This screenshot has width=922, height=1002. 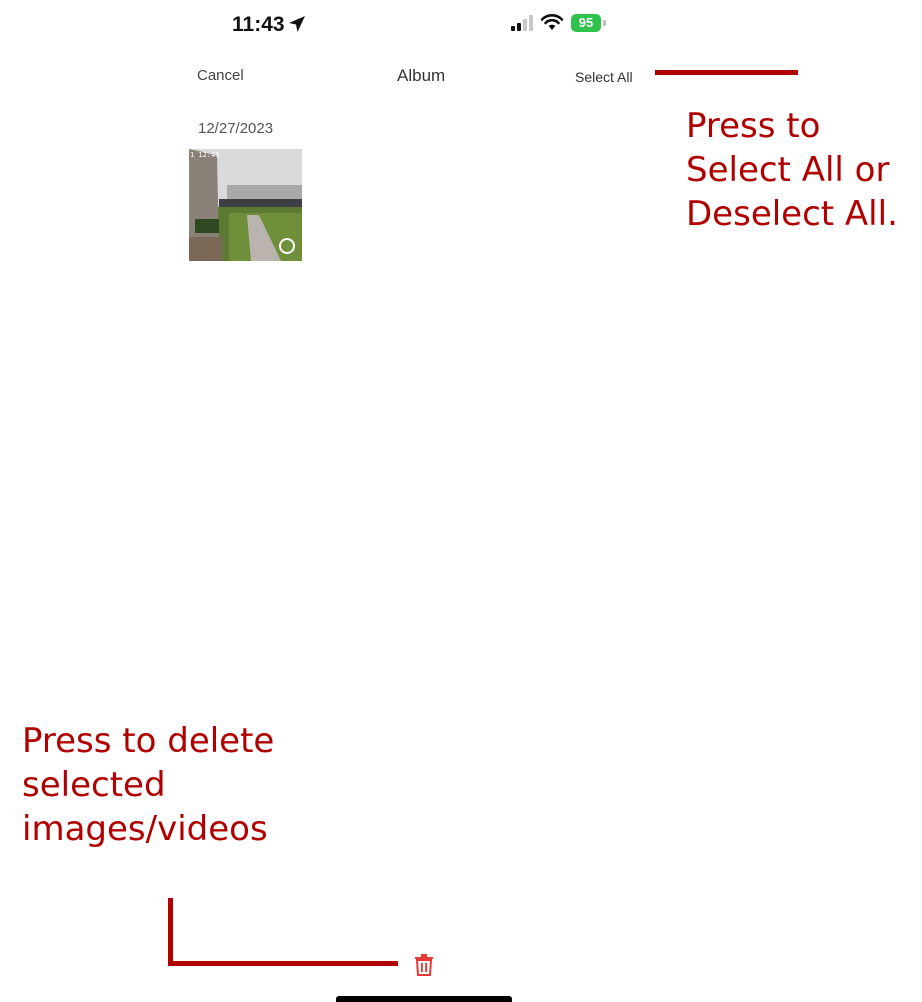 I want to click on select-all-button: Select All, so click(x=604, y=77).